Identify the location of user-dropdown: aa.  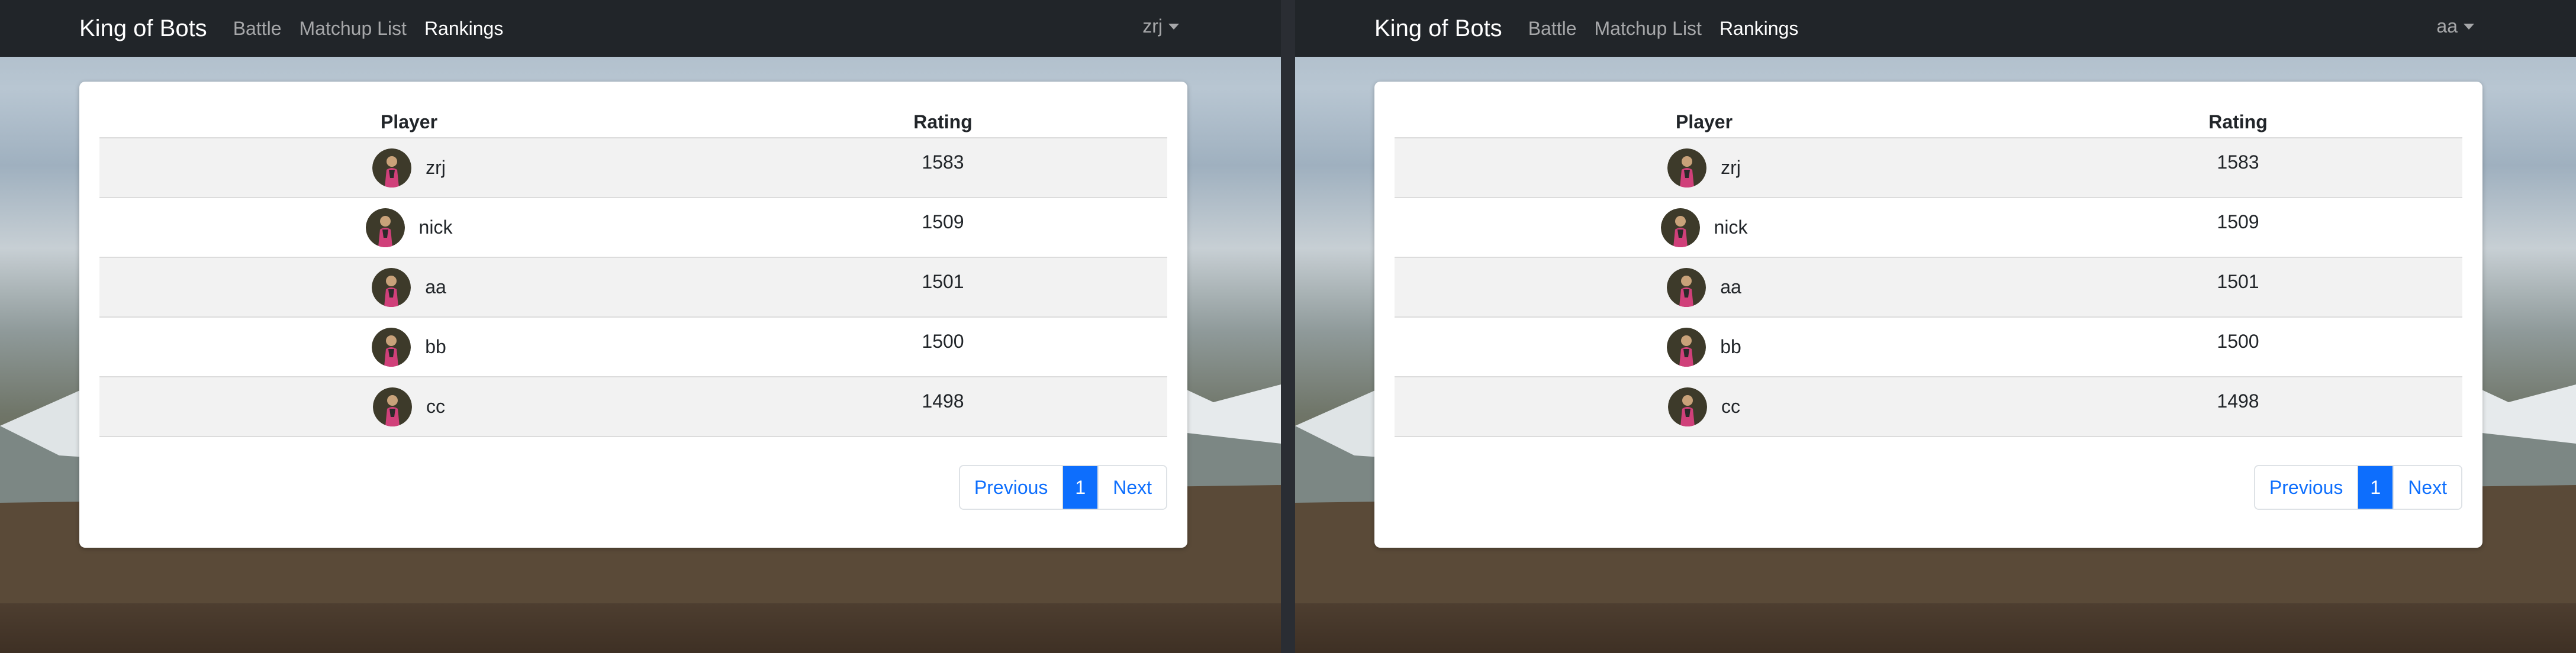
(2455, 26).